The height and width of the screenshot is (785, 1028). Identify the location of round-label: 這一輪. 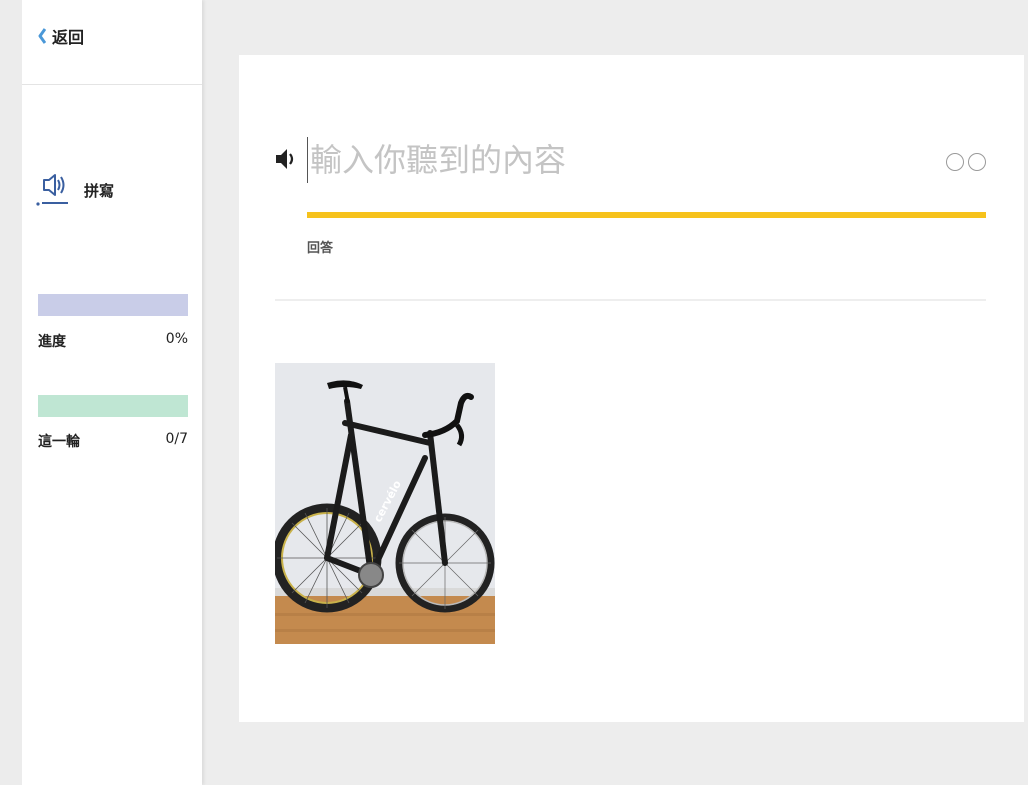
(59, 442).